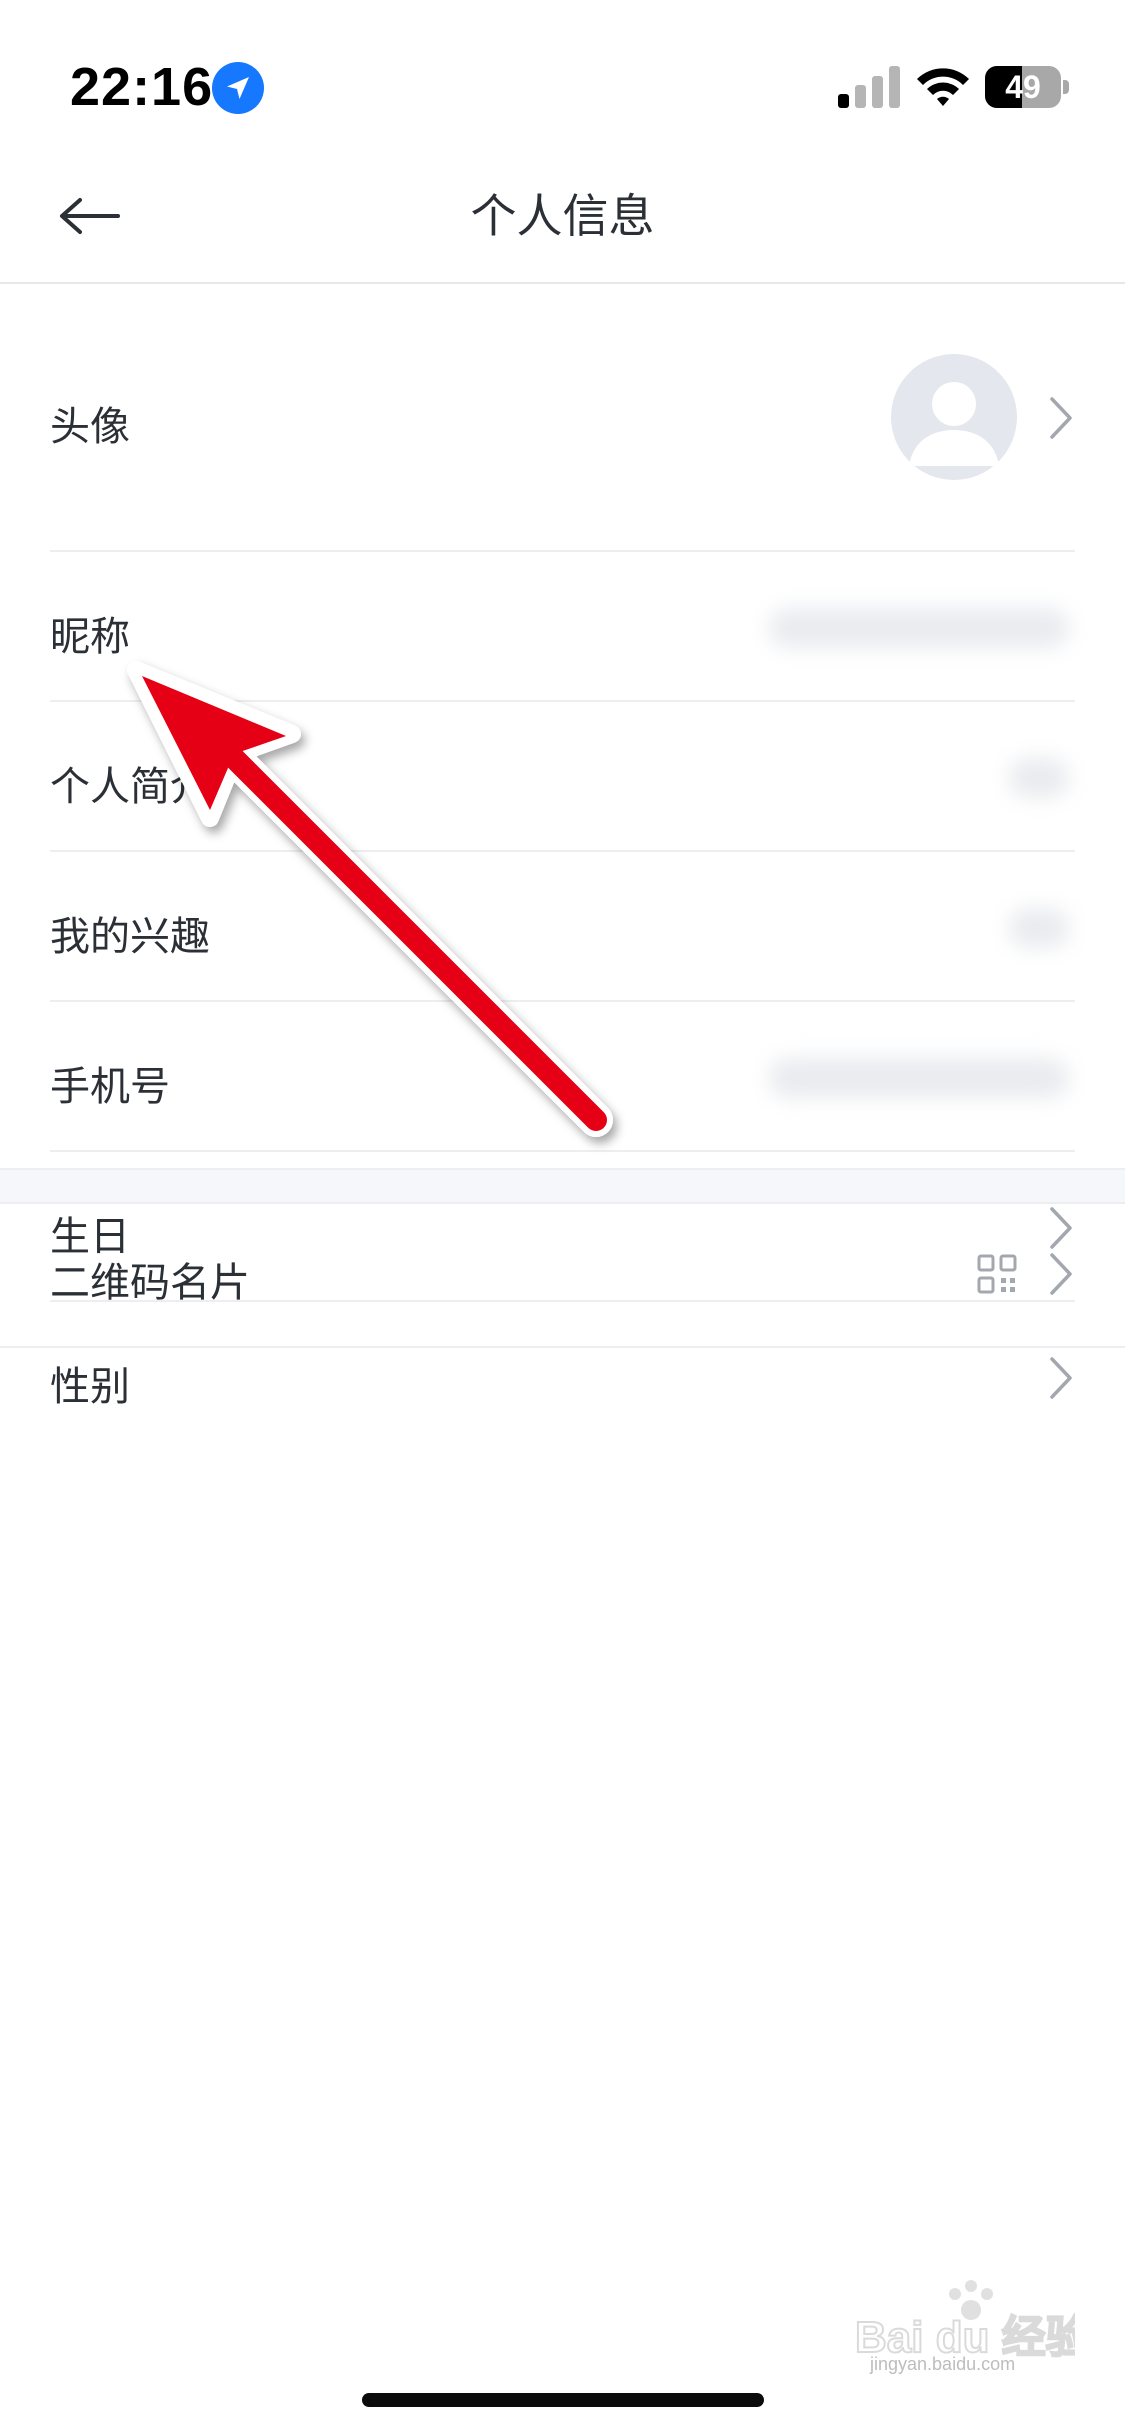 The width and height of the screenshot is (1125, 2436). What do you see at coordinates (562, 75) in the screenshot?
I see `status-bar: 22:16 49` at bounding box center [562, 75].